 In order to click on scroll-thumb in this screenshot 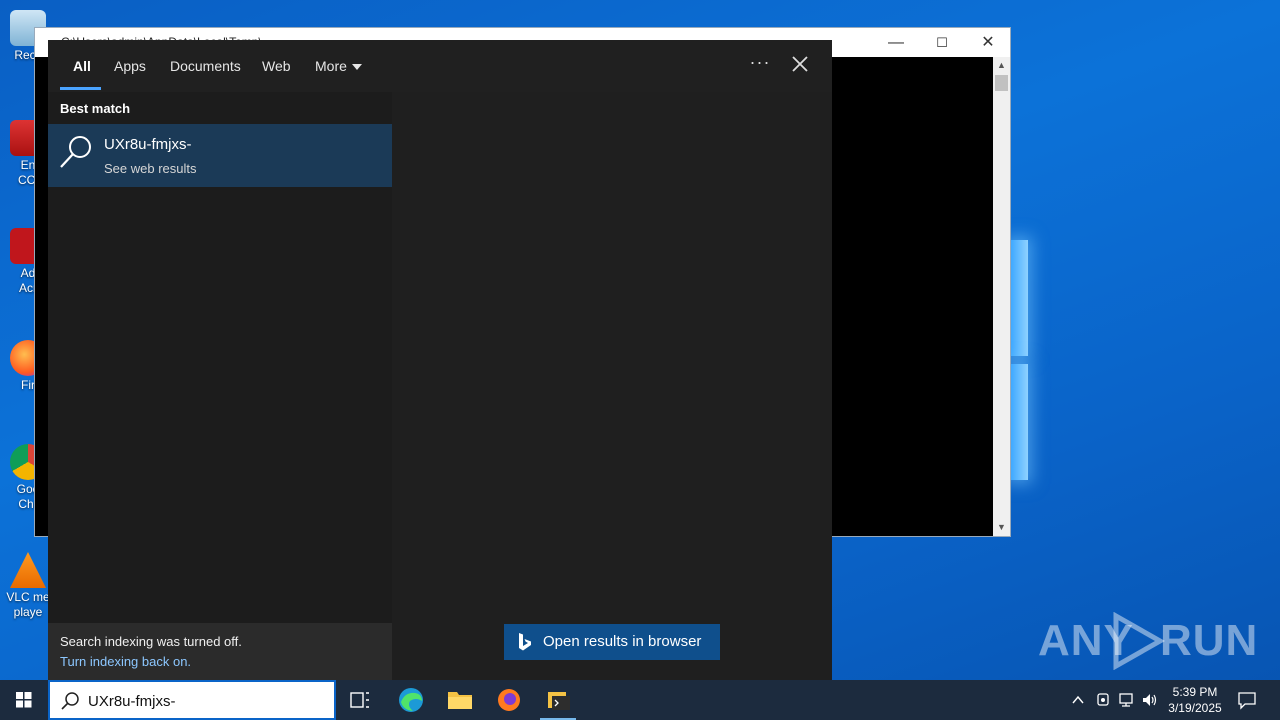, I will do `click(1001, 83)`.